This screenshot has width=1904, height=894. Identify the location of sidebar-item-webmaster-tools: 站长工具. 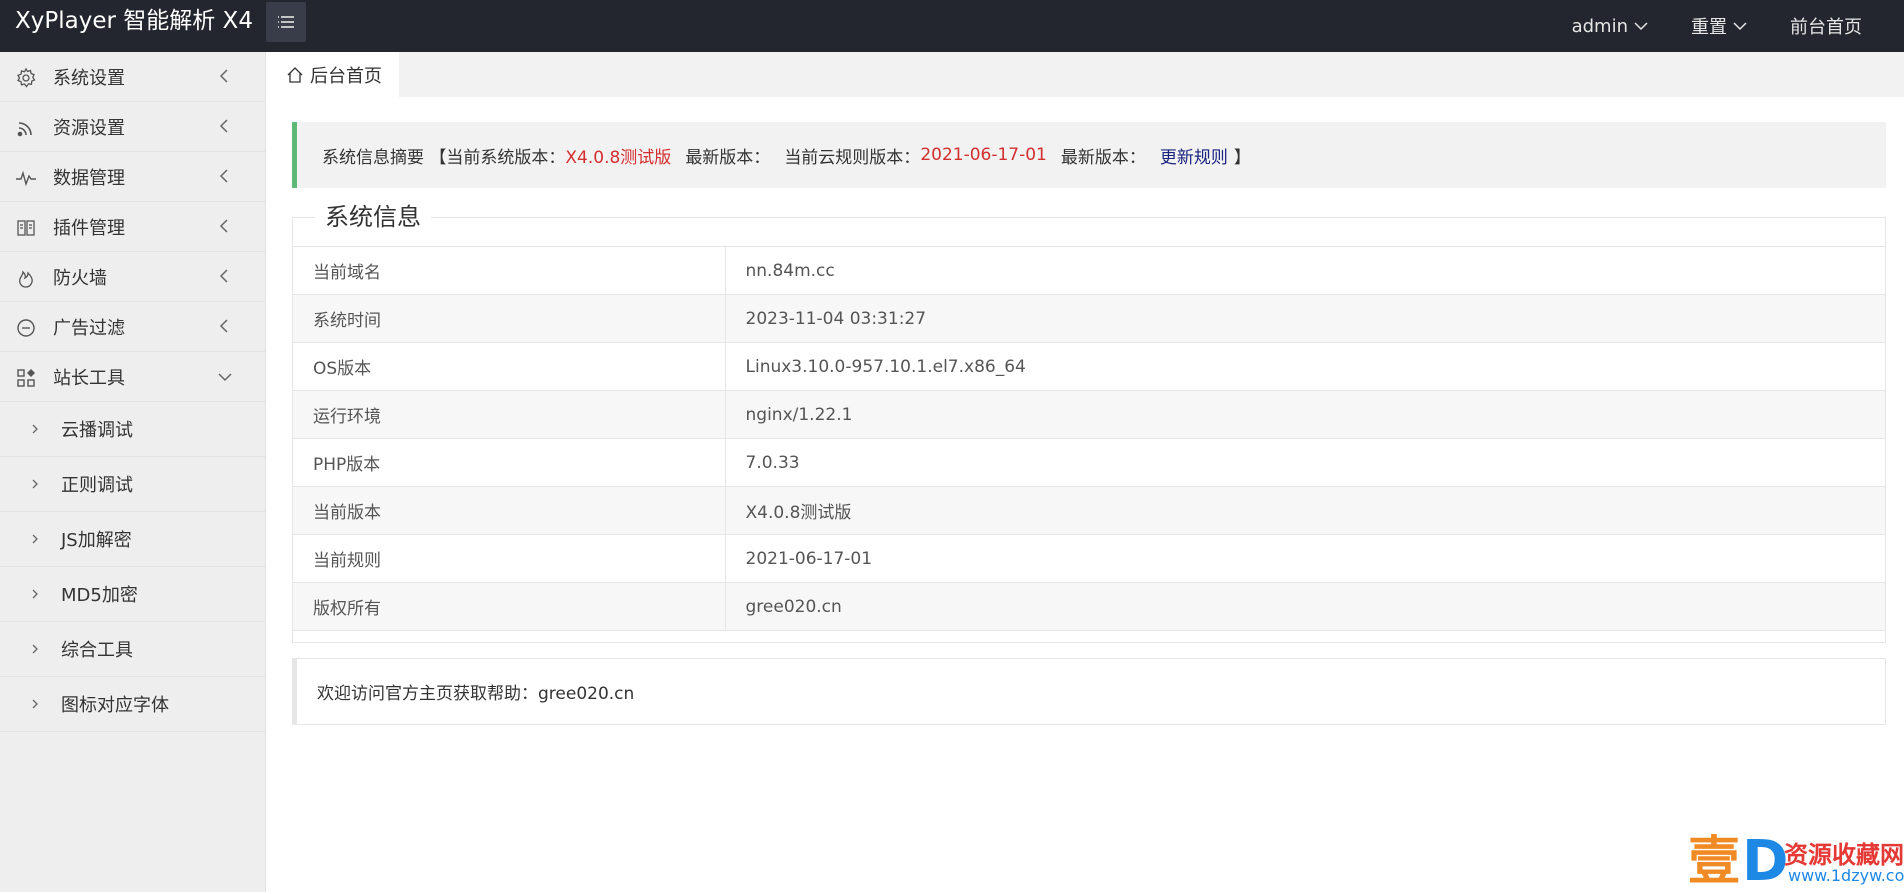
(132, 377).